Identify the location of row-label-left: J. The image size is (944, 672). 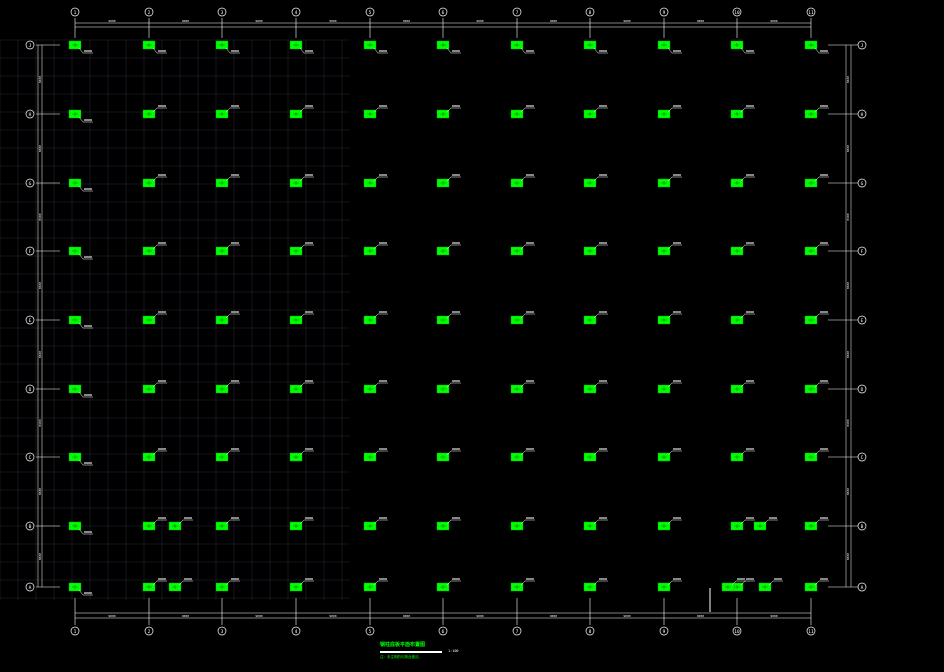
(30, 46).